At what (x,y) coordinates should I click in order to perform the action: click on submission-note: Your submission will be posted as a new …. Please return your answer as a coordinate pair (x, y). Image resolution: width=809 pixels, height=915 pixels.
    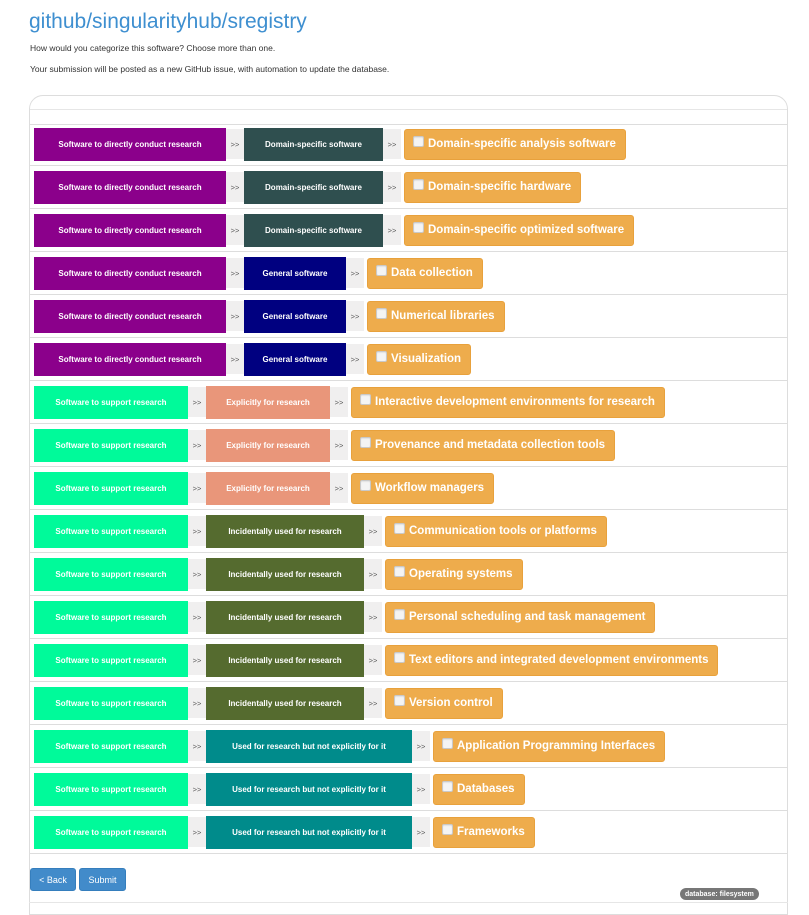
    Looking at the image, I should click on (210, 69).